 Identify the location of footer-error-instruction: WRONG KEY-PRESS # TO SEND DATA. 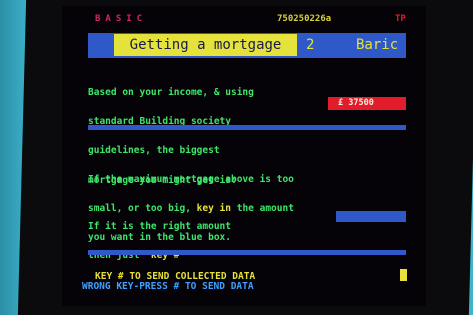
(168, 286).